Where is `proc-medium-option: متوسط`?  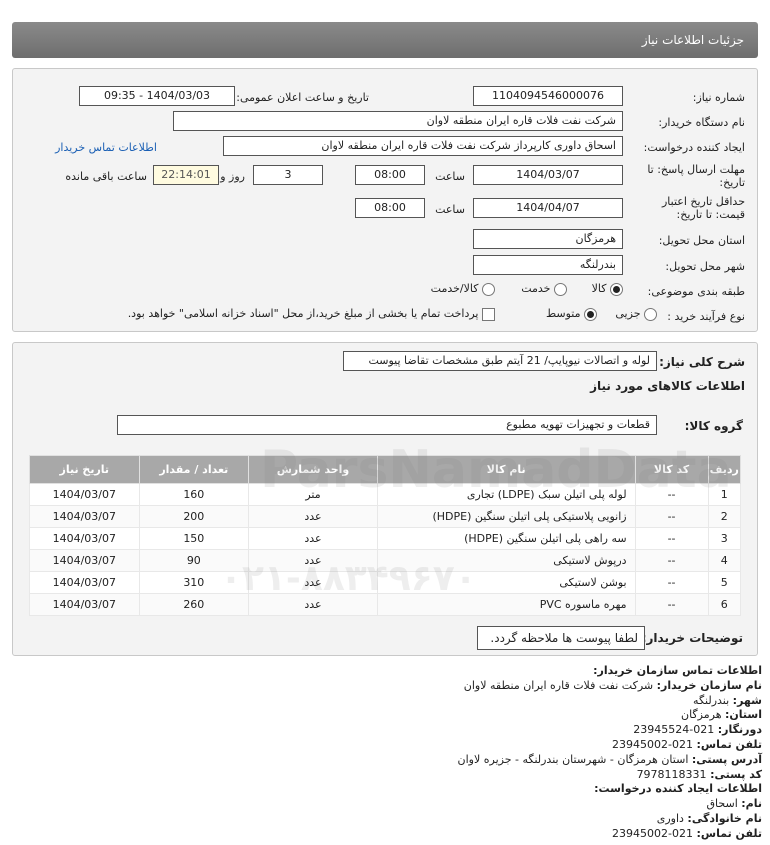
proc-medium-option: متوسط is located at coordinates (571, 314).